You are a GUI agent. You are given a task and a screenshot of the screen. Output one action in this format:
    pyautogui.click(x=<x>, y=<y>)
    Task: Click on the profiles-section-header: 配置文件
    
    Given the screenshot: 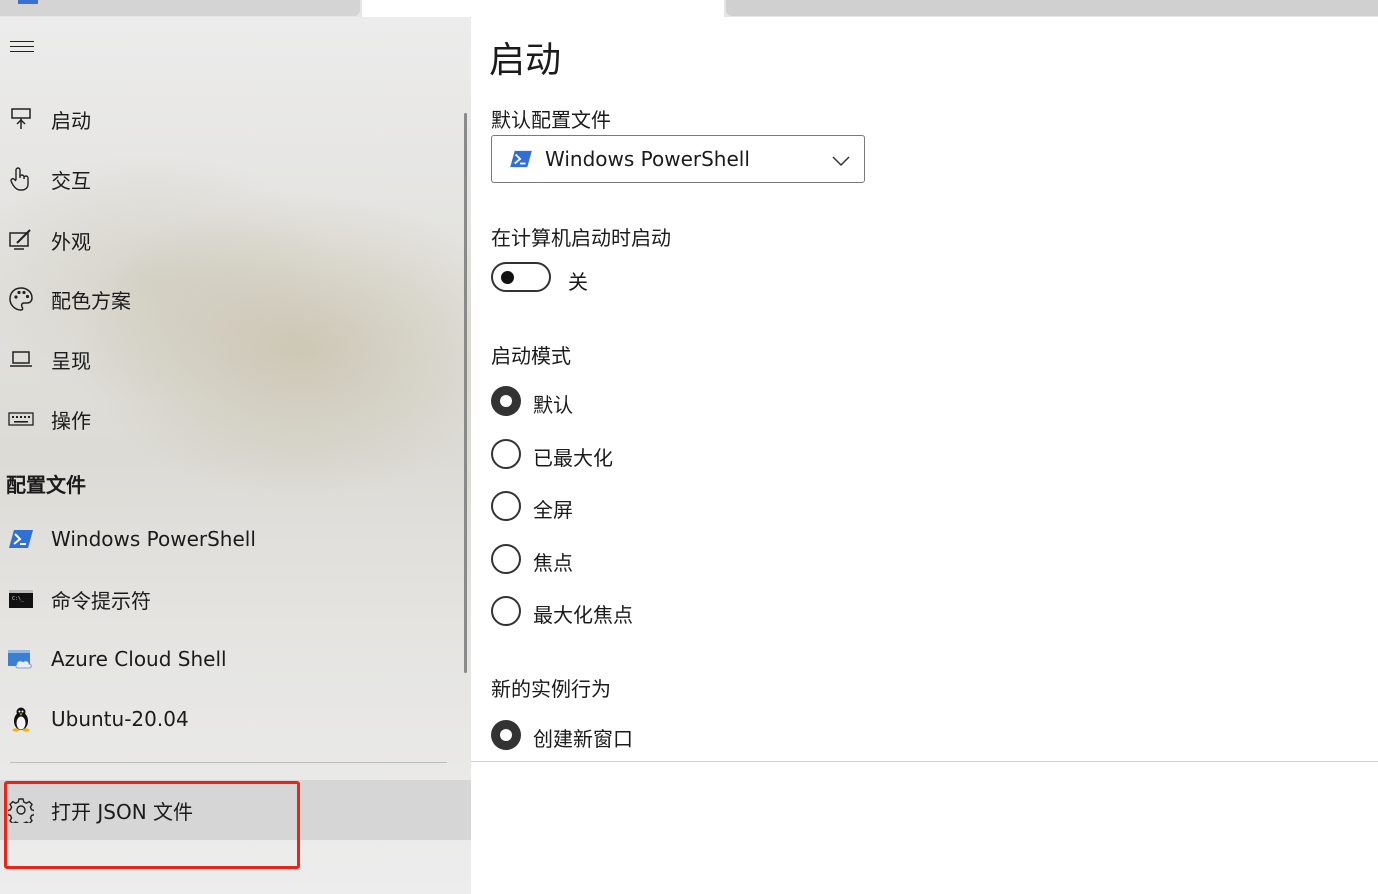 What is the action you would take?
    pyautogui.click(x=46, y=485)
    